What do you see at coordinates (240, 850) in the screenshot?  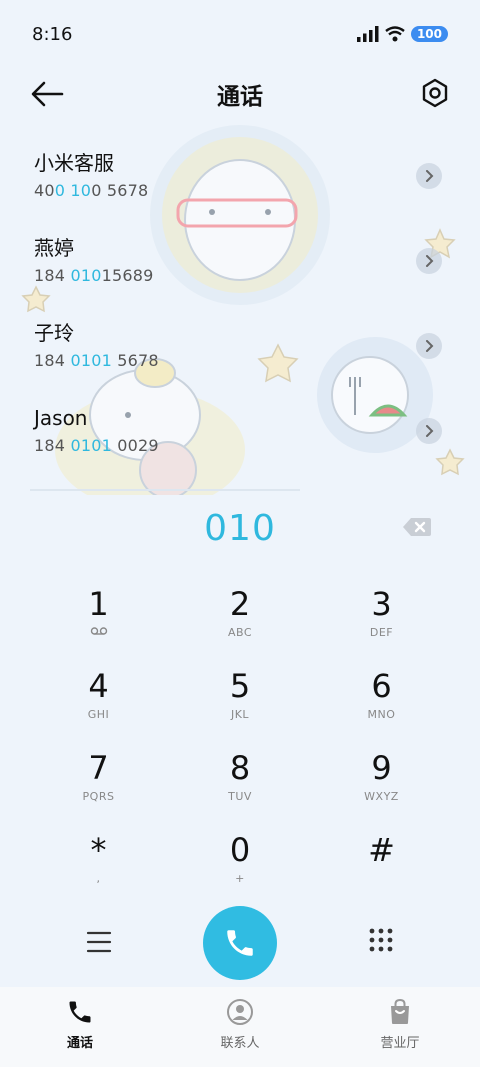 I see `key-digit: 0` at bounding box center [240, 850].